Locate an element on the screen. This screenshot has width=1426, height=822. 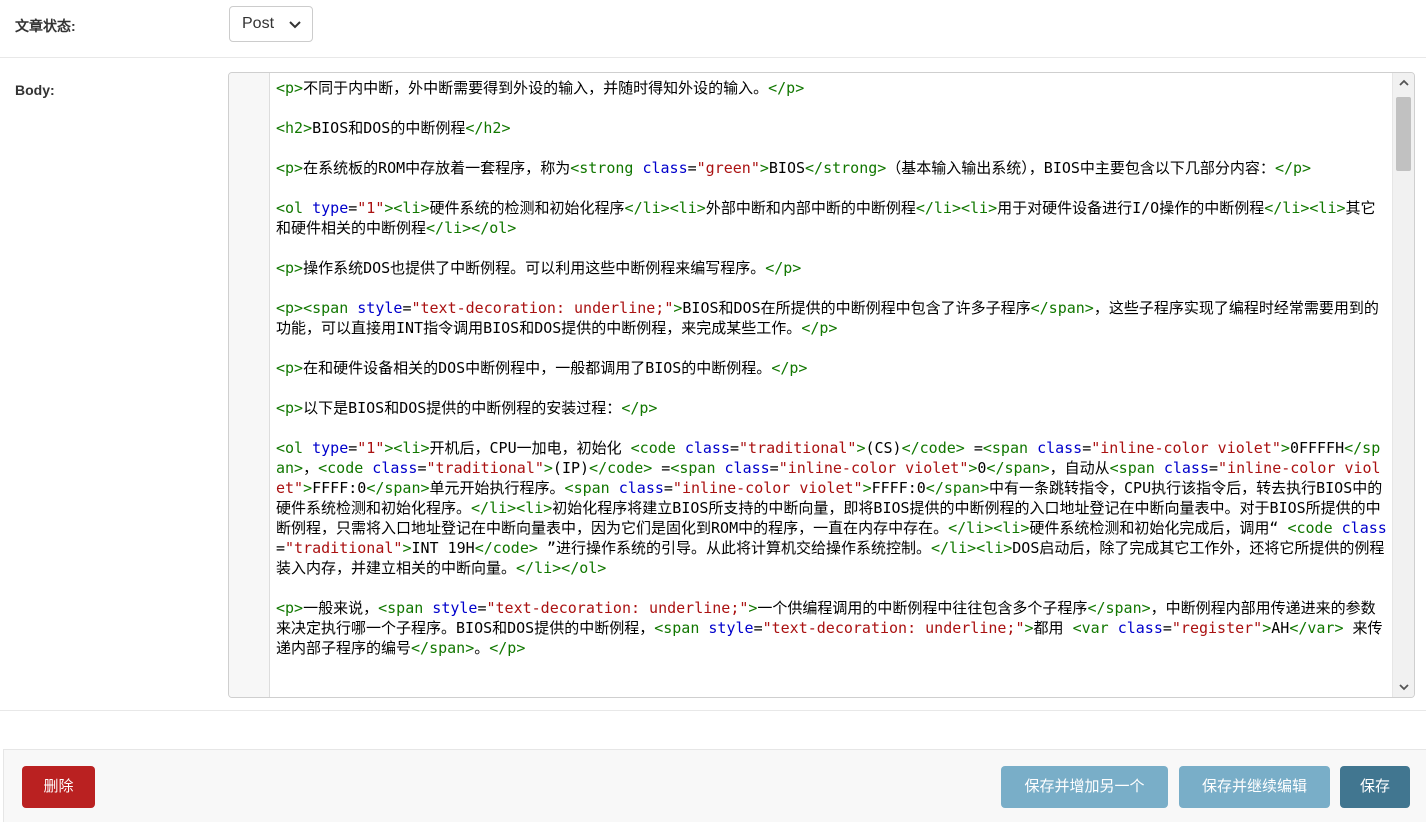
code-line: 1<p>不同于内中断，外中断需要得到外设的输入，并随时得知外设的输入。</p> is located at coordinates (831, 88).